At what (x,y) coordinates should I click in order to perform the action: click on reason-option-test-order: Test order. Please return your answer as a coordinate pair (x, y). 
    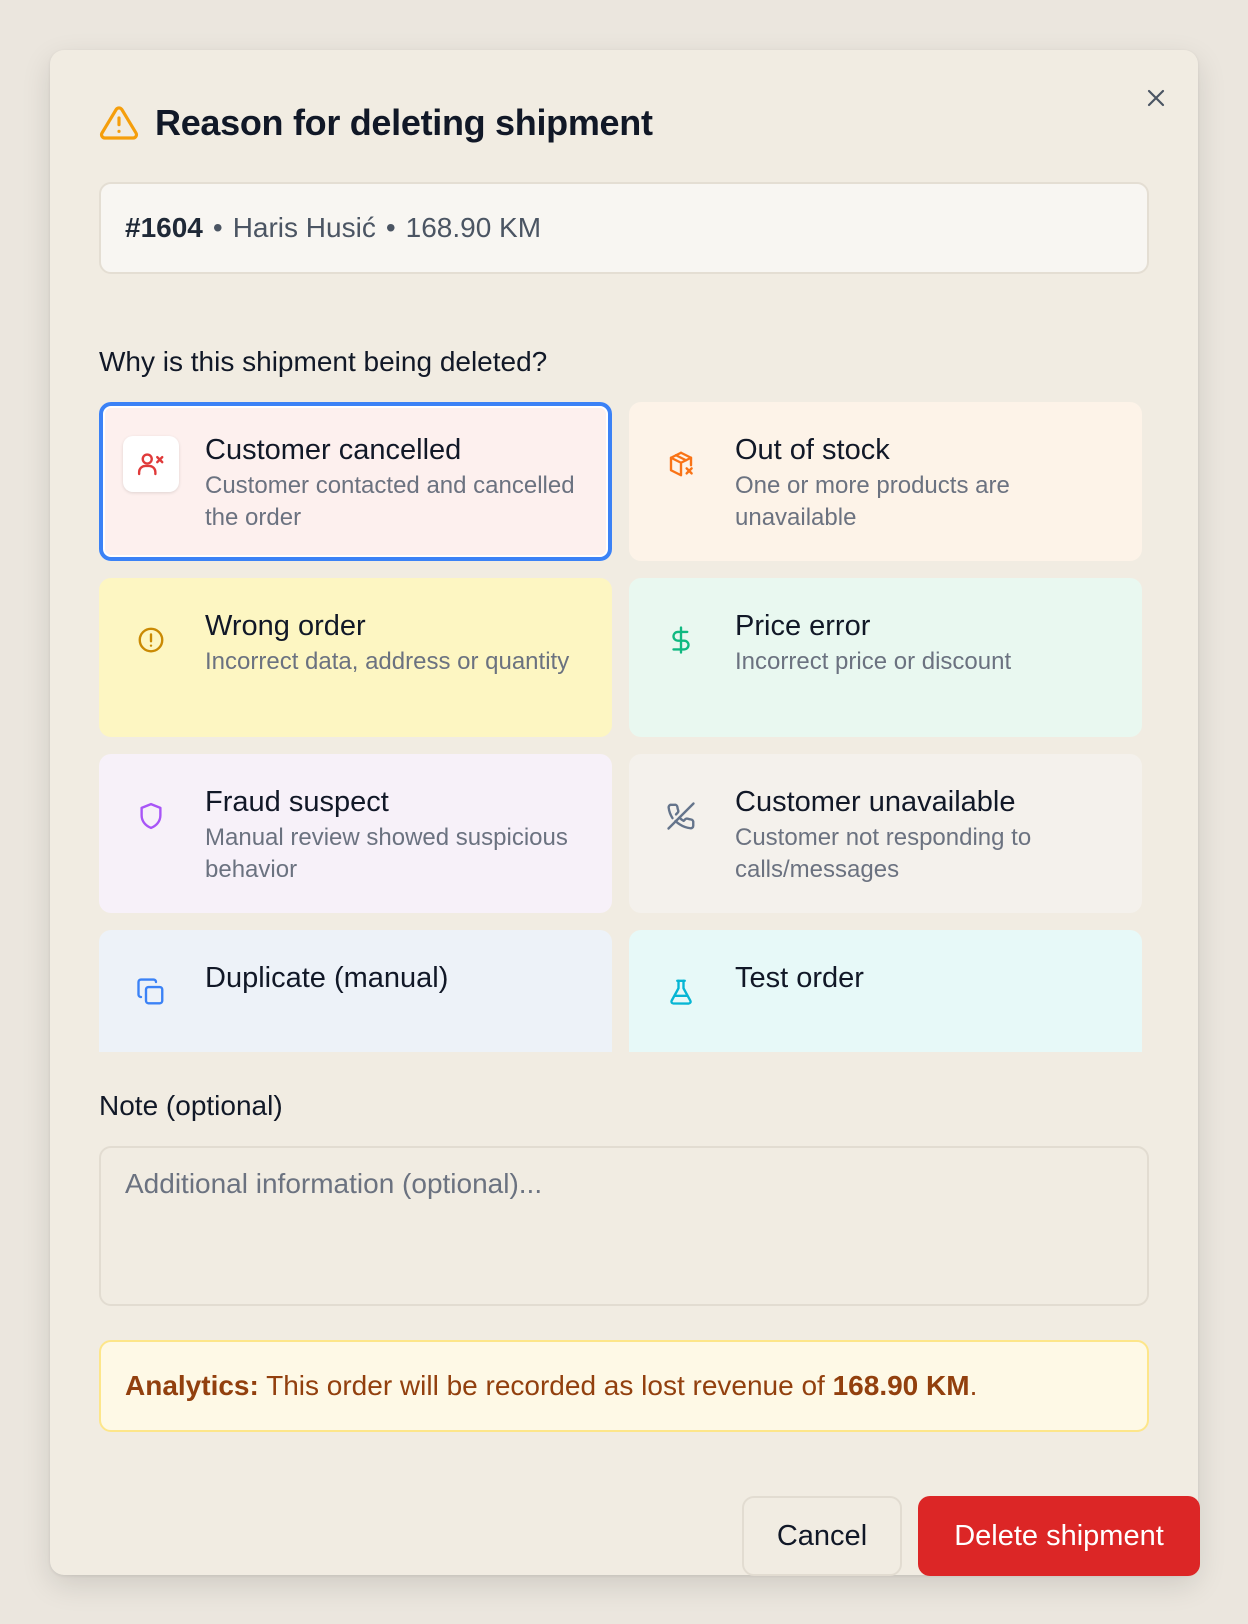
    Looking at the image, I should click on (885, 991).